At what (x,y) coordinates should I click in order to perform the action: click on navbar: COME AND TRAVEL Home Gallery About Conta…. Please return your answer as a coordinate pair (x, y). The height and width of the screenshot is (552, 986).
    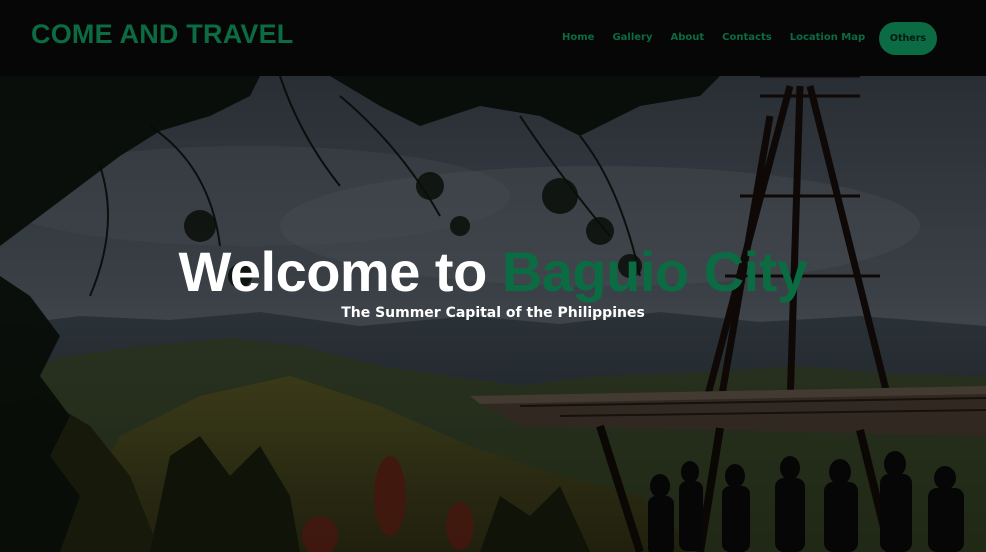
    Looking at the image, I should click on (493, 38).